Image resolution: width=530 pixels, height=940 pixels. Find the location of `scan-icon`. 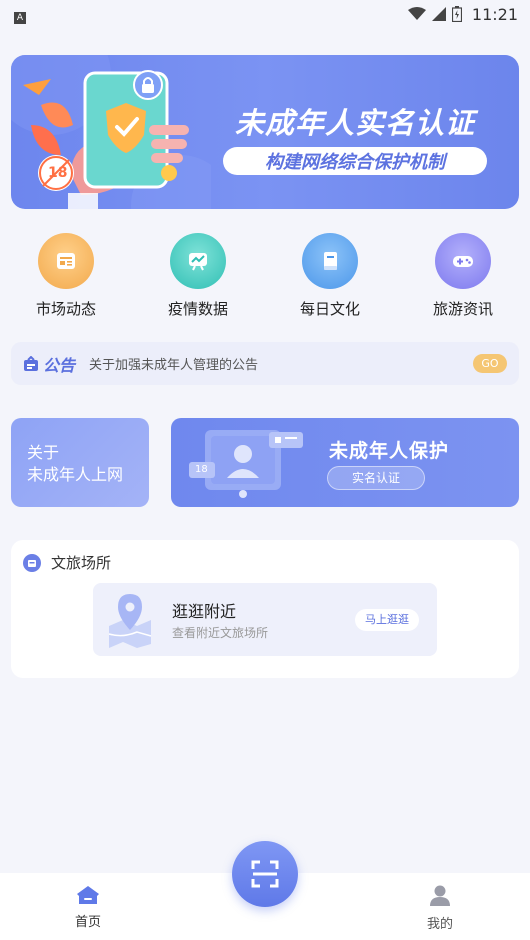

scan-icon is located at coordinates (265, 874).